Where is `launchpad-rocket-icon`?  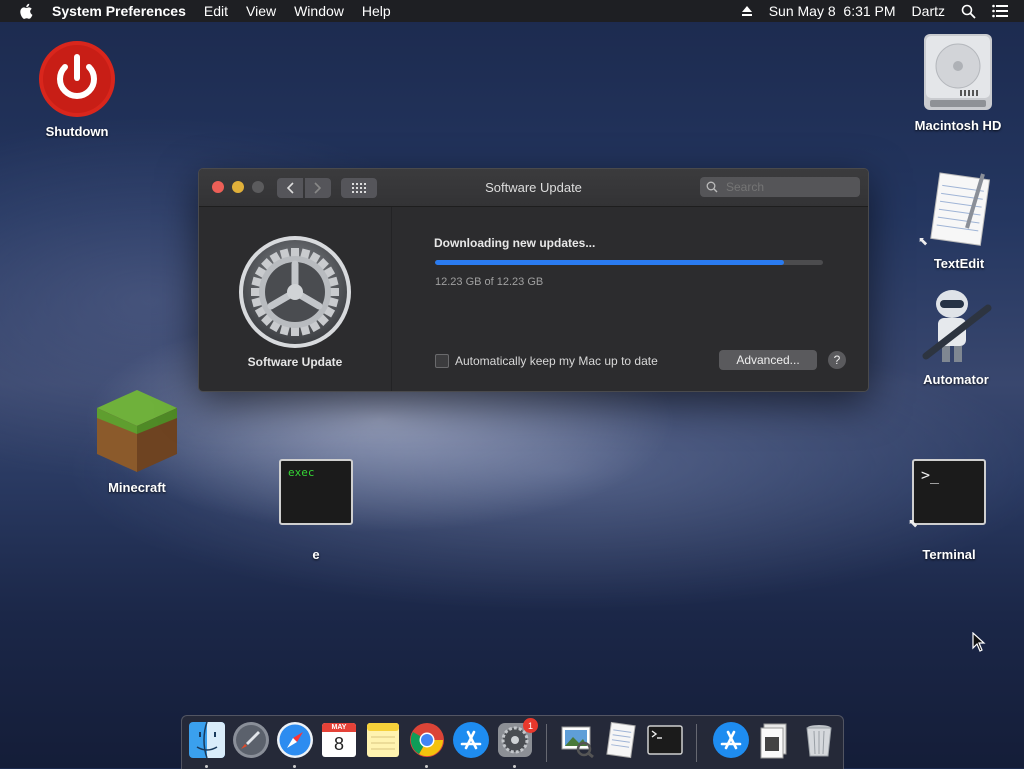 launchpad-rocket-icon is located at coordinates (251, 740).